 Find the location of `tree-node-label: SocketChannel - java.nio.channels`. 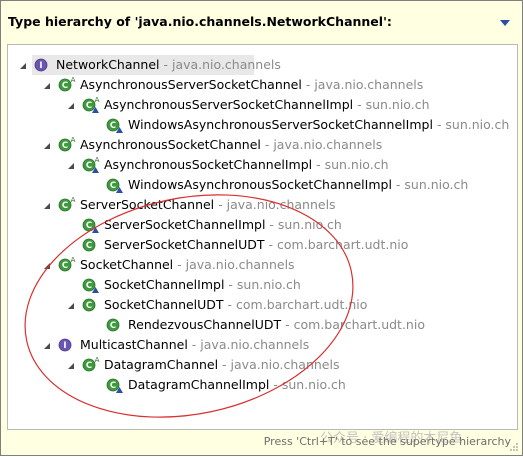

tree-node-label: SocketChannel - java.nio.channels is located at coordinates (187, 265).